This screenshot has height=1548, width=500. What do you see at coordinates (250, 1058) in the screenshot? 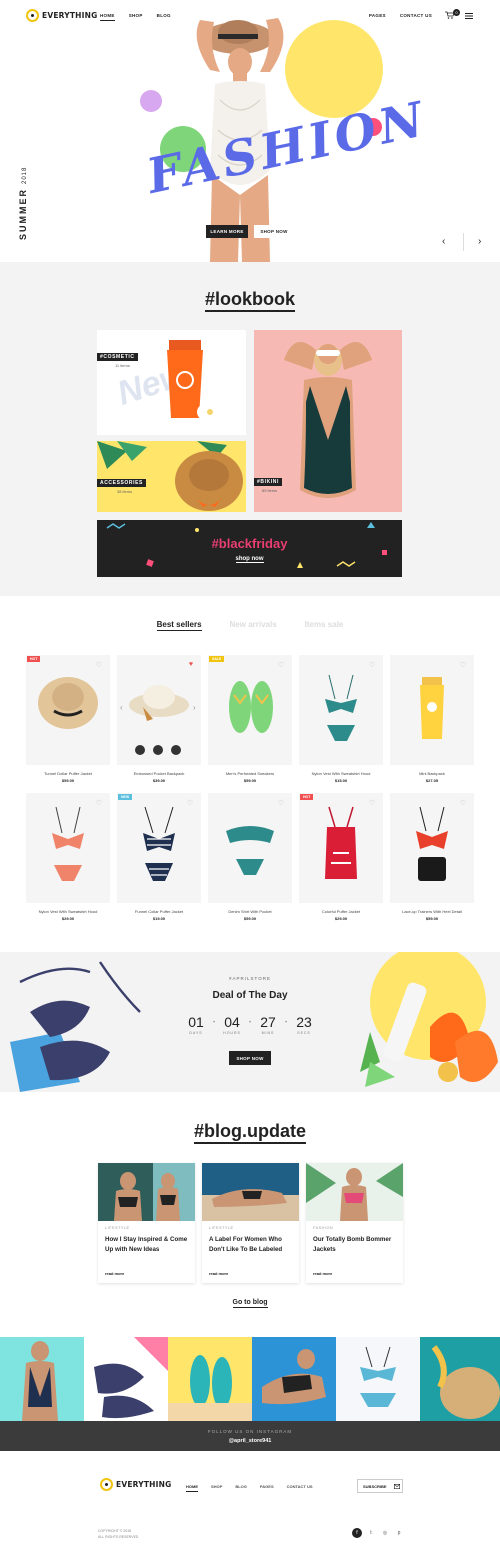
I see `deal-shop-now-button: SHOP NOW` at bounding box center [250, 1058].